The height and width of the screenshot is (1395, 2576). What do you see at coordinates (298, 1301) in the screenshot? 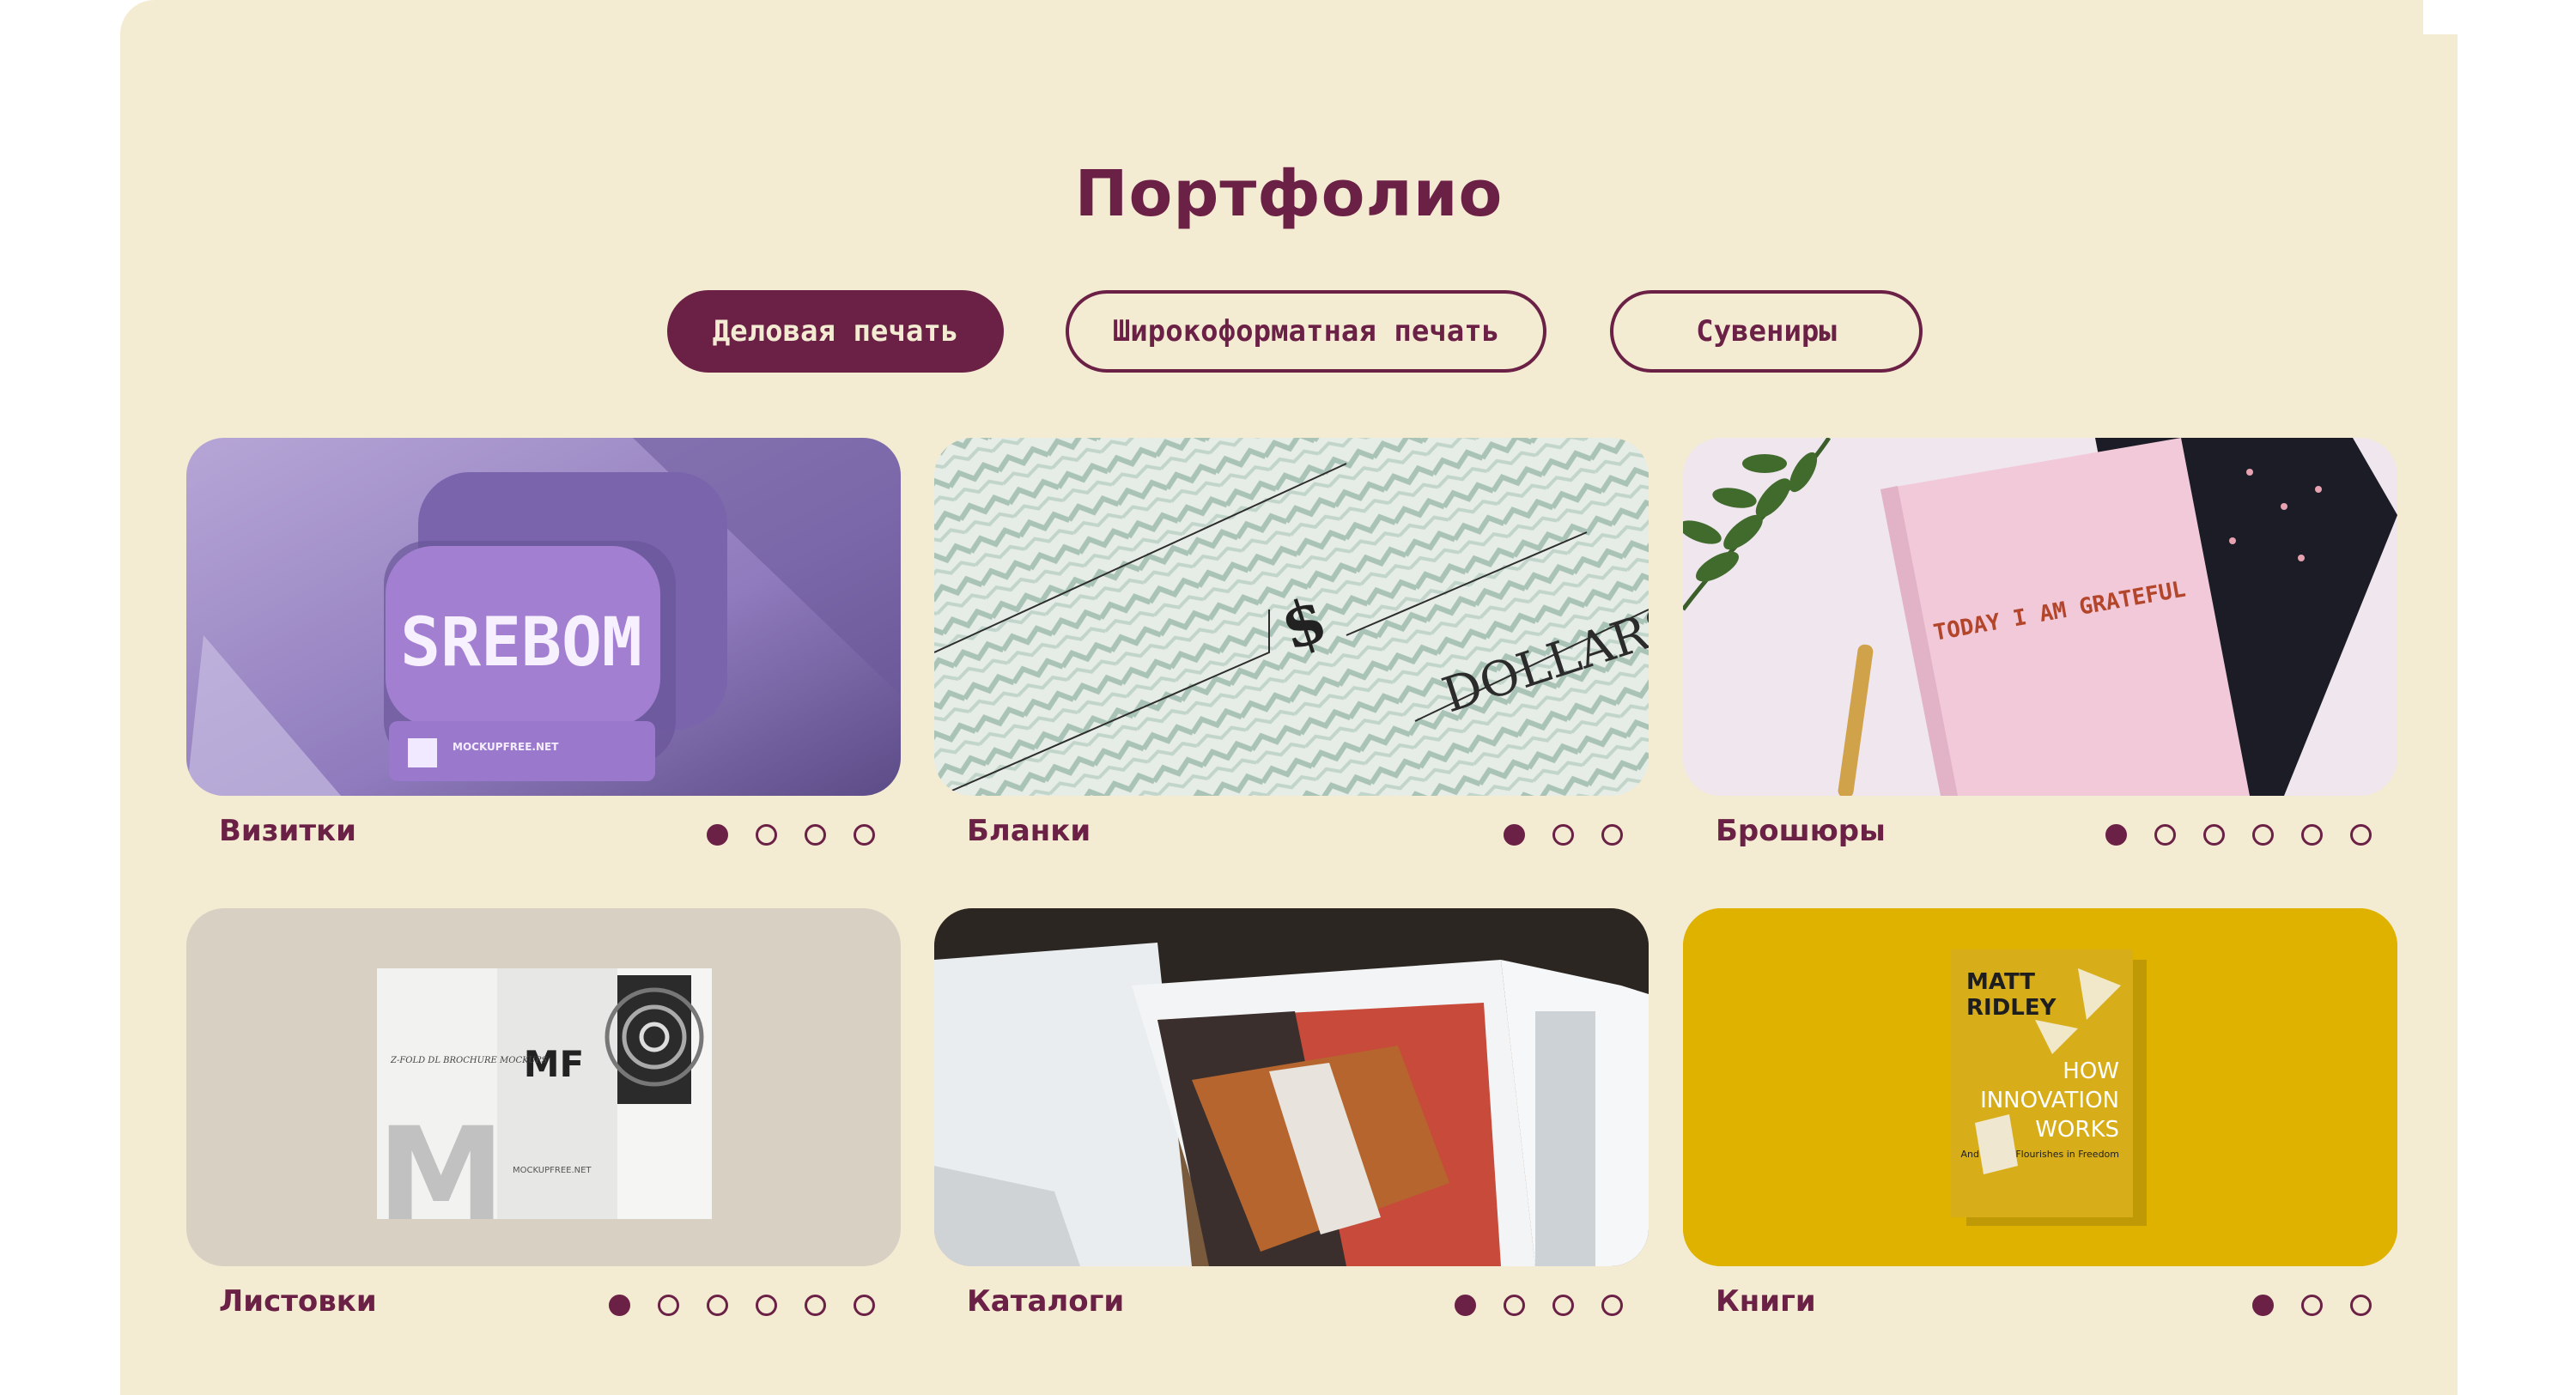
I see `card-caption: Листовки` at bounding box center [298, 1301].